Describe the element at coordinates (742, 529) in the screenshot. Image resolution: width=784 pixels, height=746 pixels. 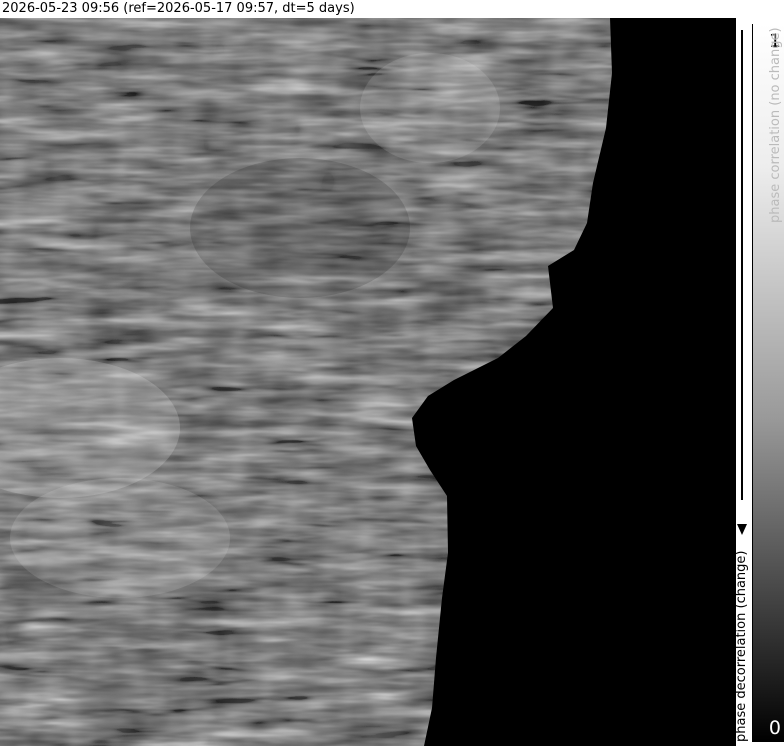
I see `arrow-down-icon` at that location.